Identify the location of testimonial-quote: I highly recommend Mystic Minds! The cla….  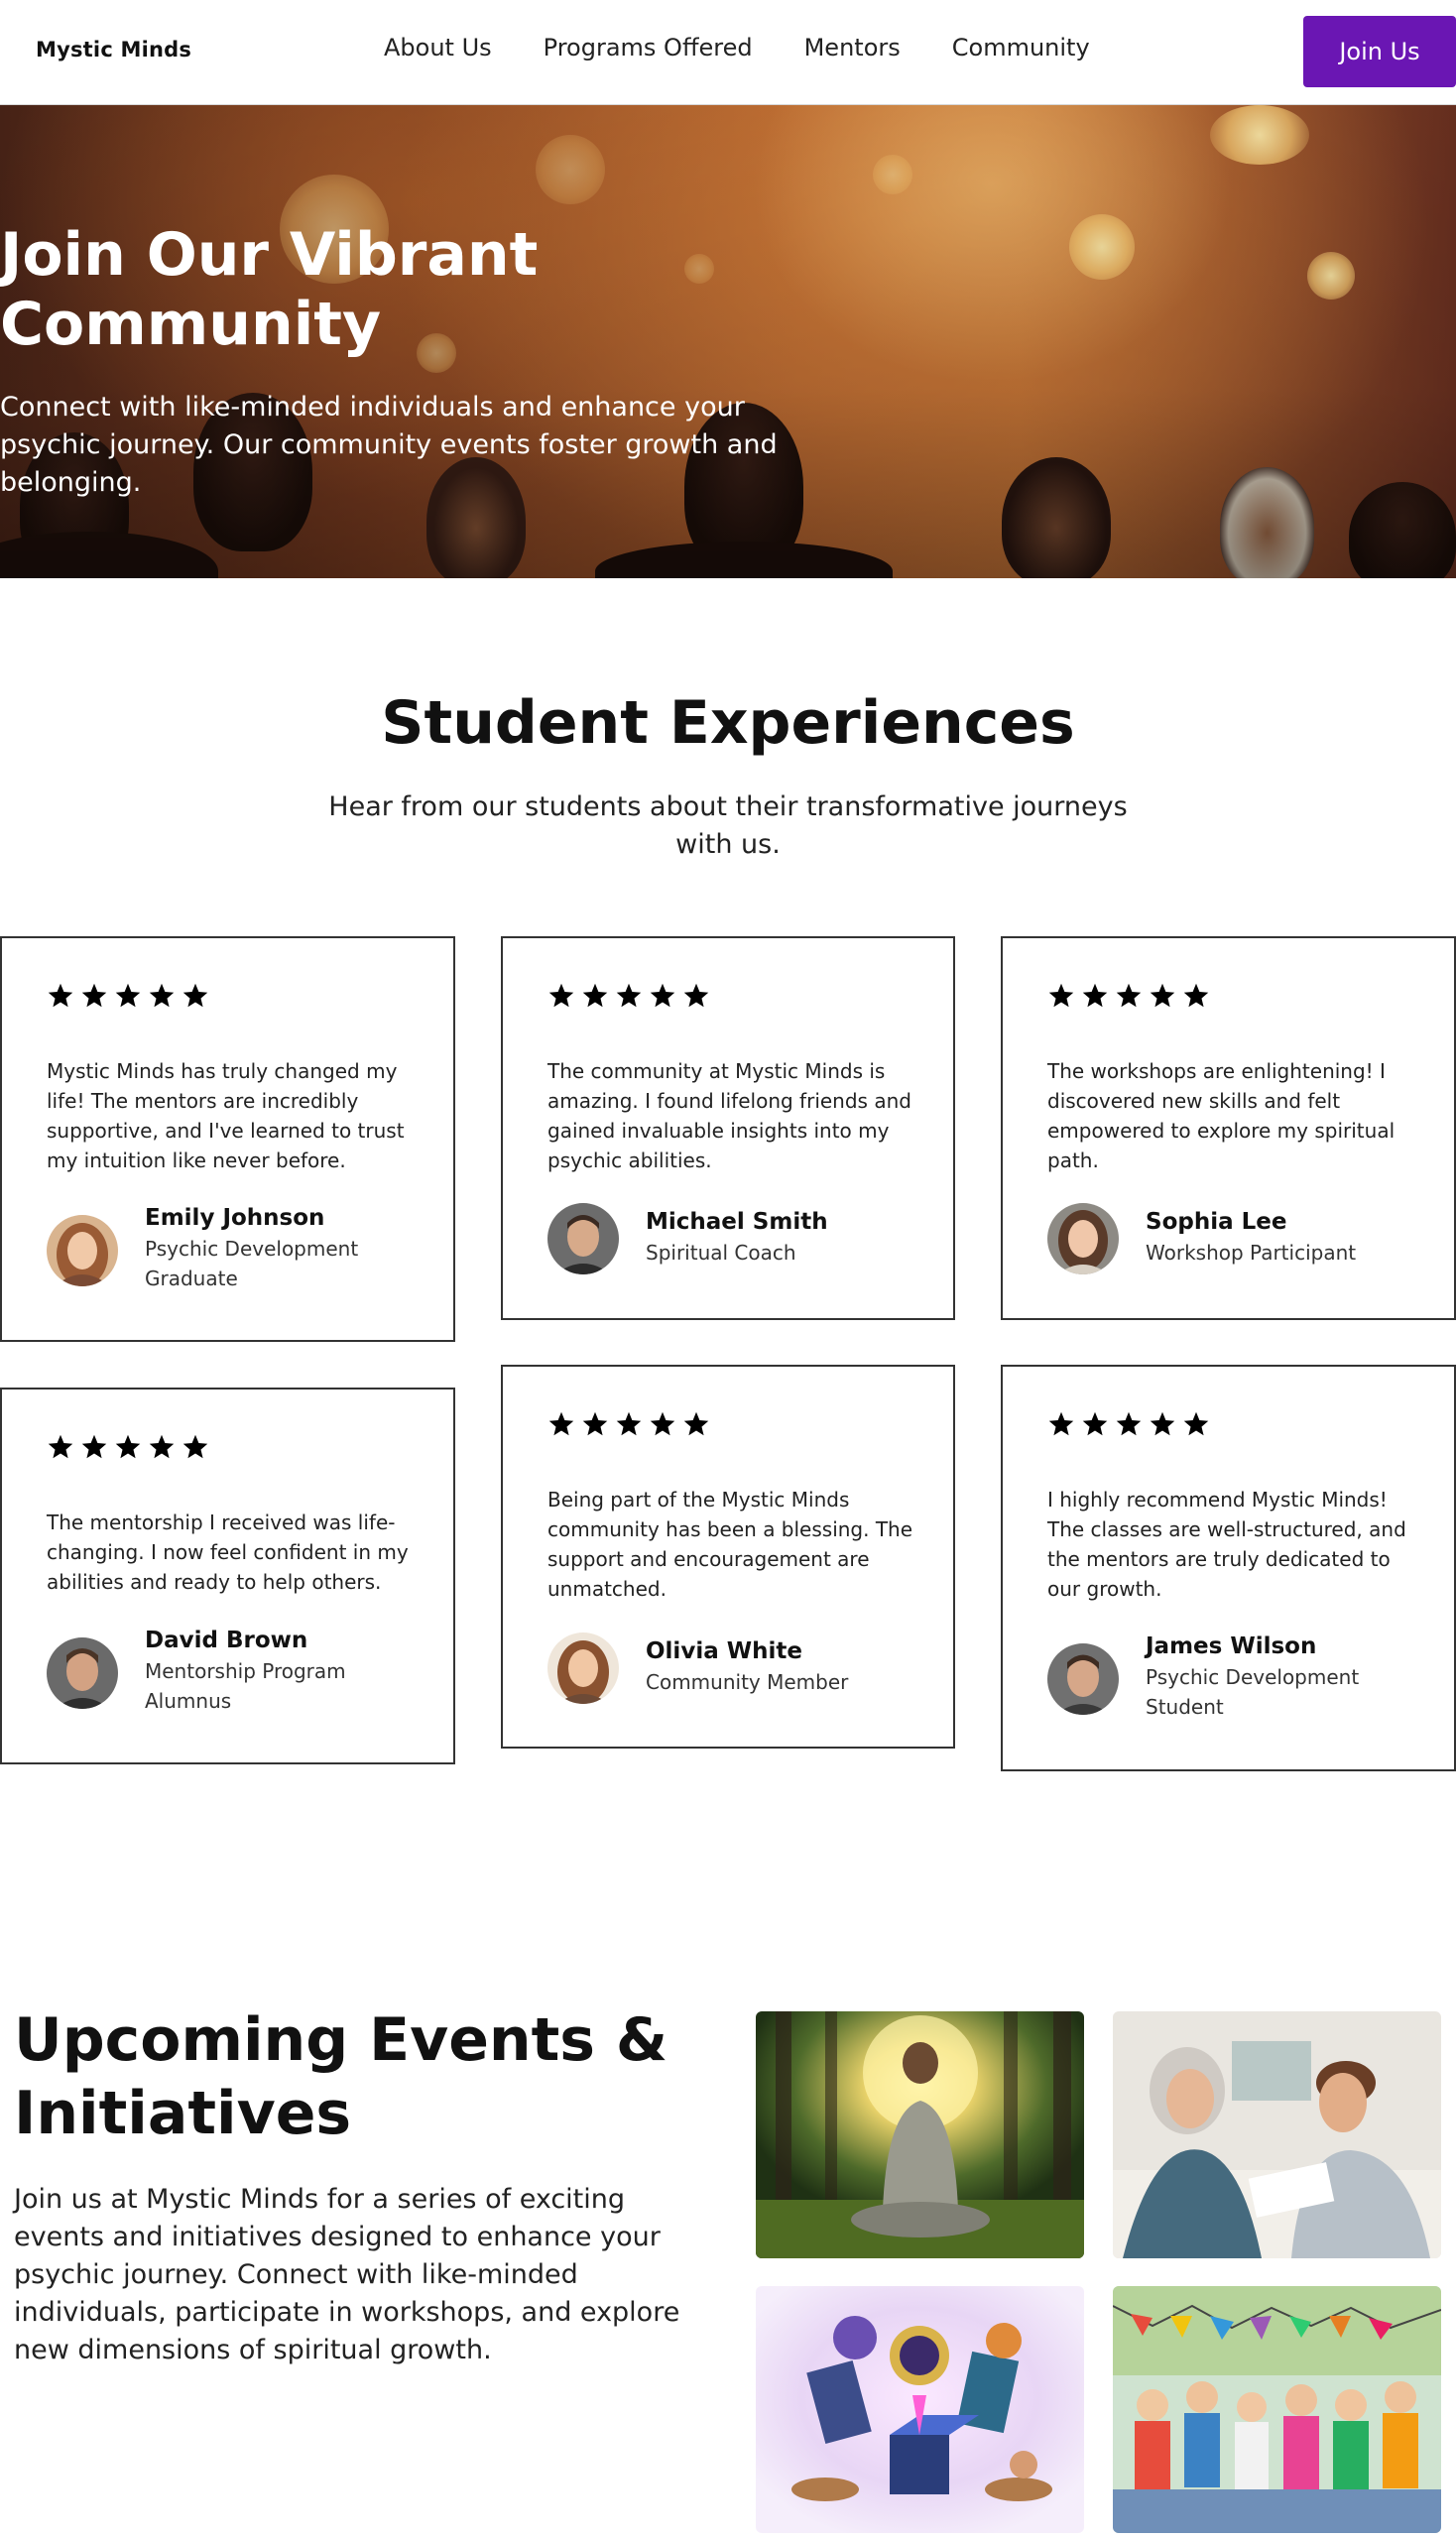
(1226, 1545).